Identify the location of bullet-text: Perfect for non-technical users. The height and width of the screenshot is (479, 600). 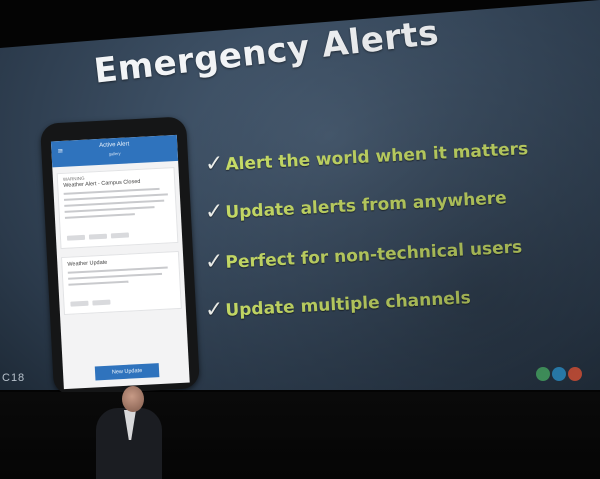
(373, 255).